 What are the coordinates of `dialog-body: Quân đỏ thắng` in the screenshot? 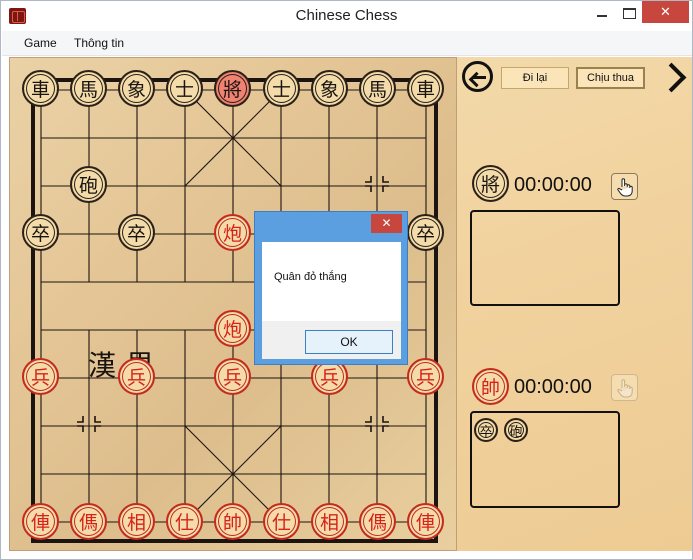 It's located at (331, 281).